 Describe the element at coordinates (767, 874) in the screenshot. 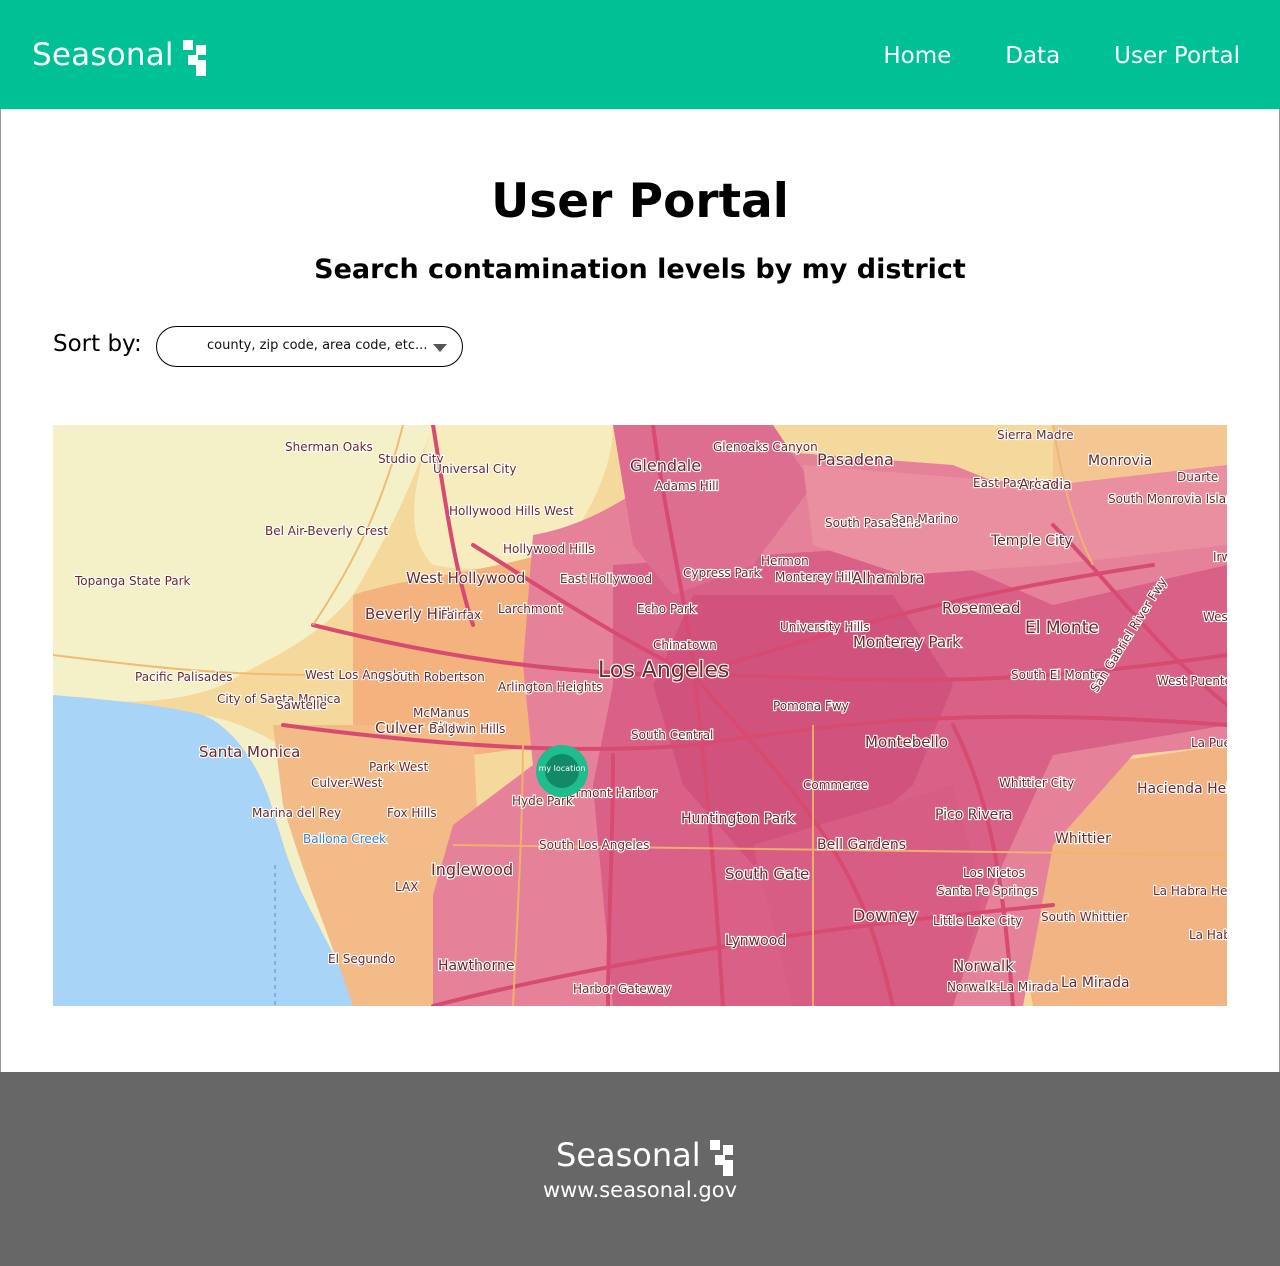

I see `map-label: South Gate` at that location.